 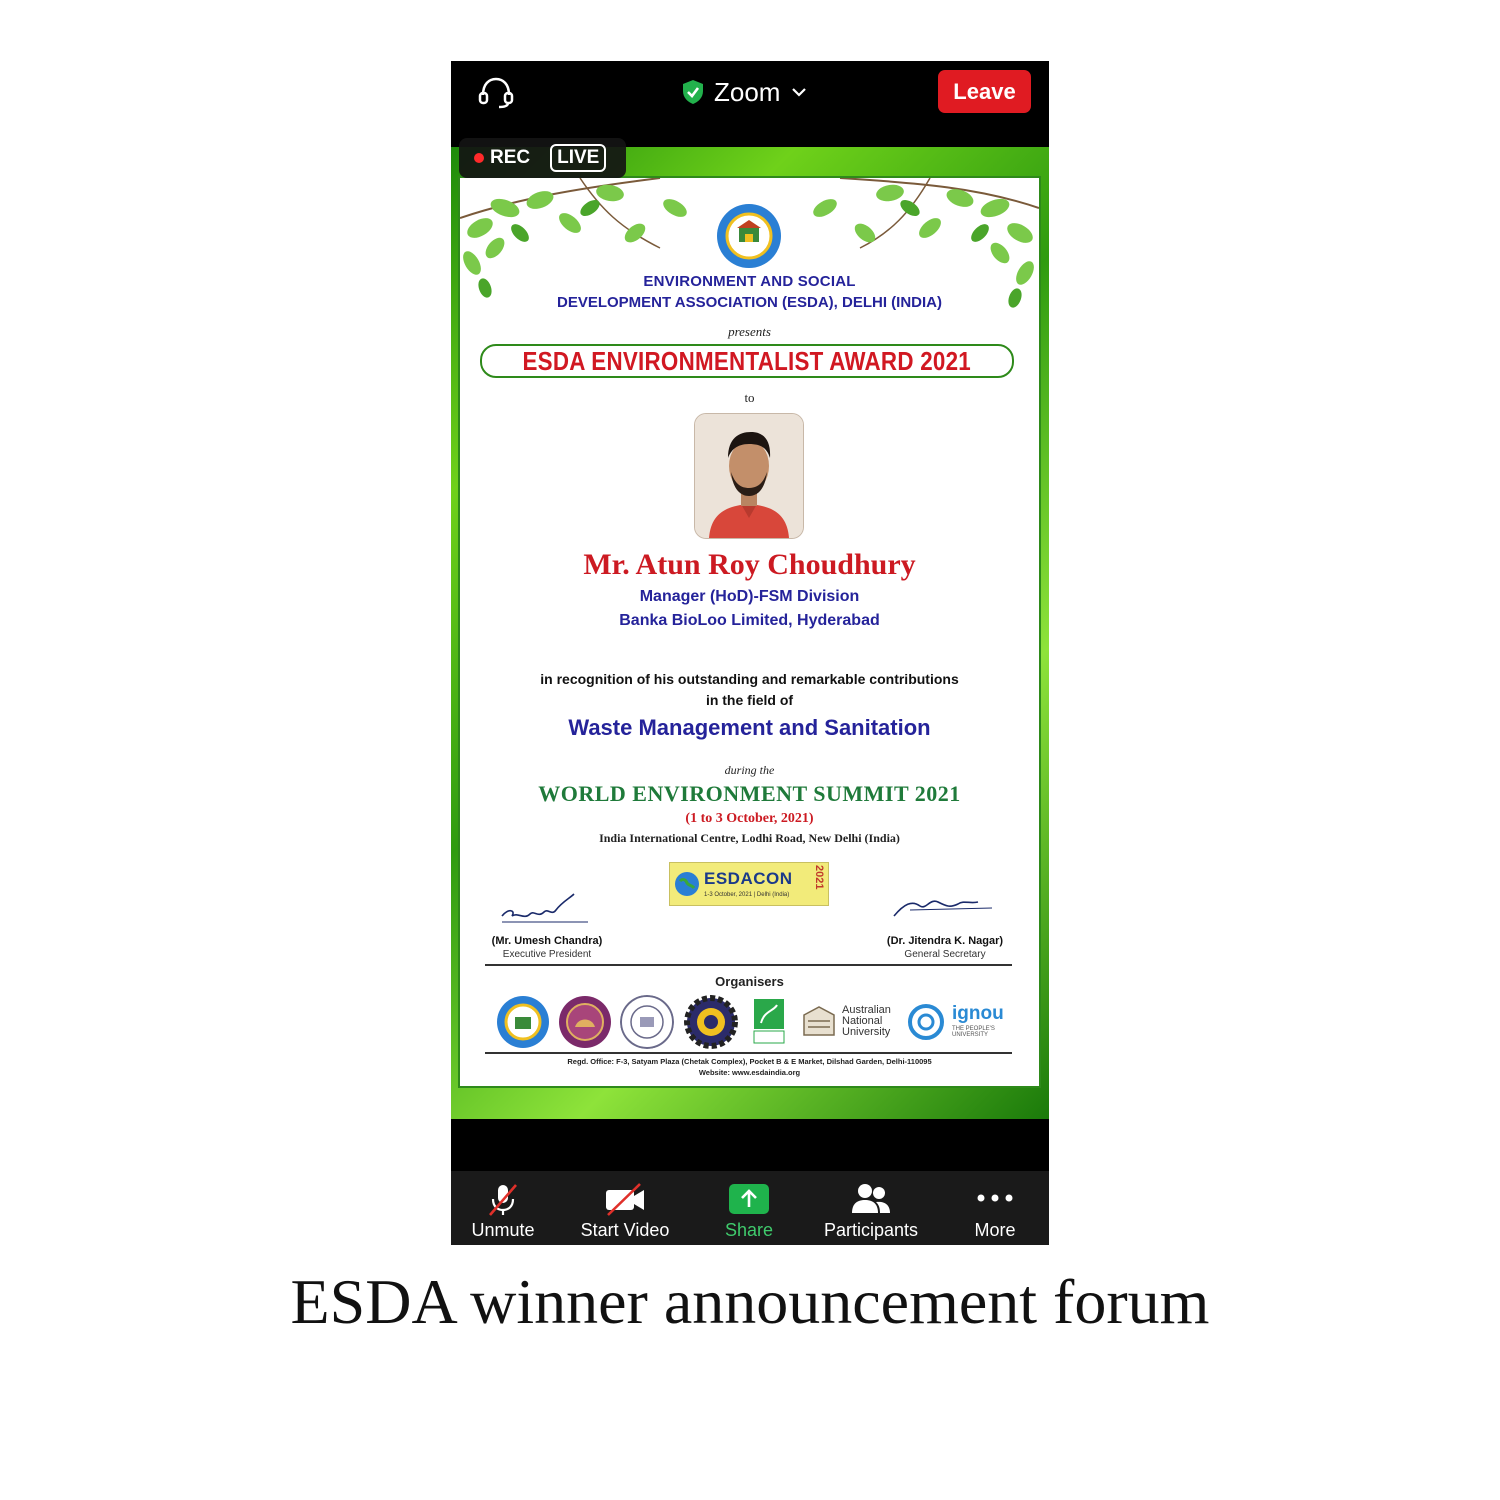 What do you see at coordinates (943, 908) in the screenshot?
I see `signature-right-icon` at bounding box center [943, 908].